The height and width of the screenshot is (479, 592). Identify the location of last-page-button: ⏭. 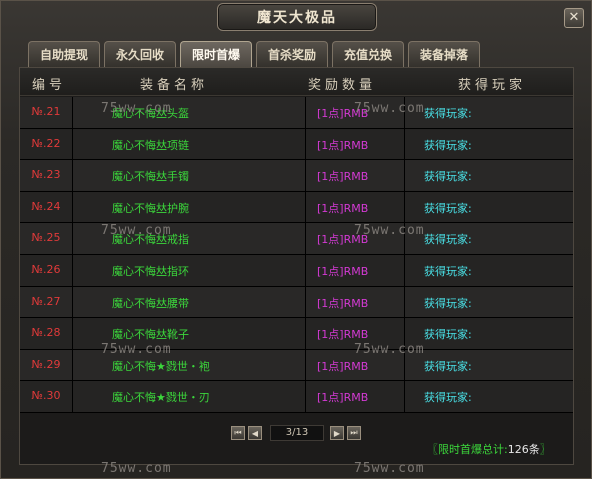
(354, 433).